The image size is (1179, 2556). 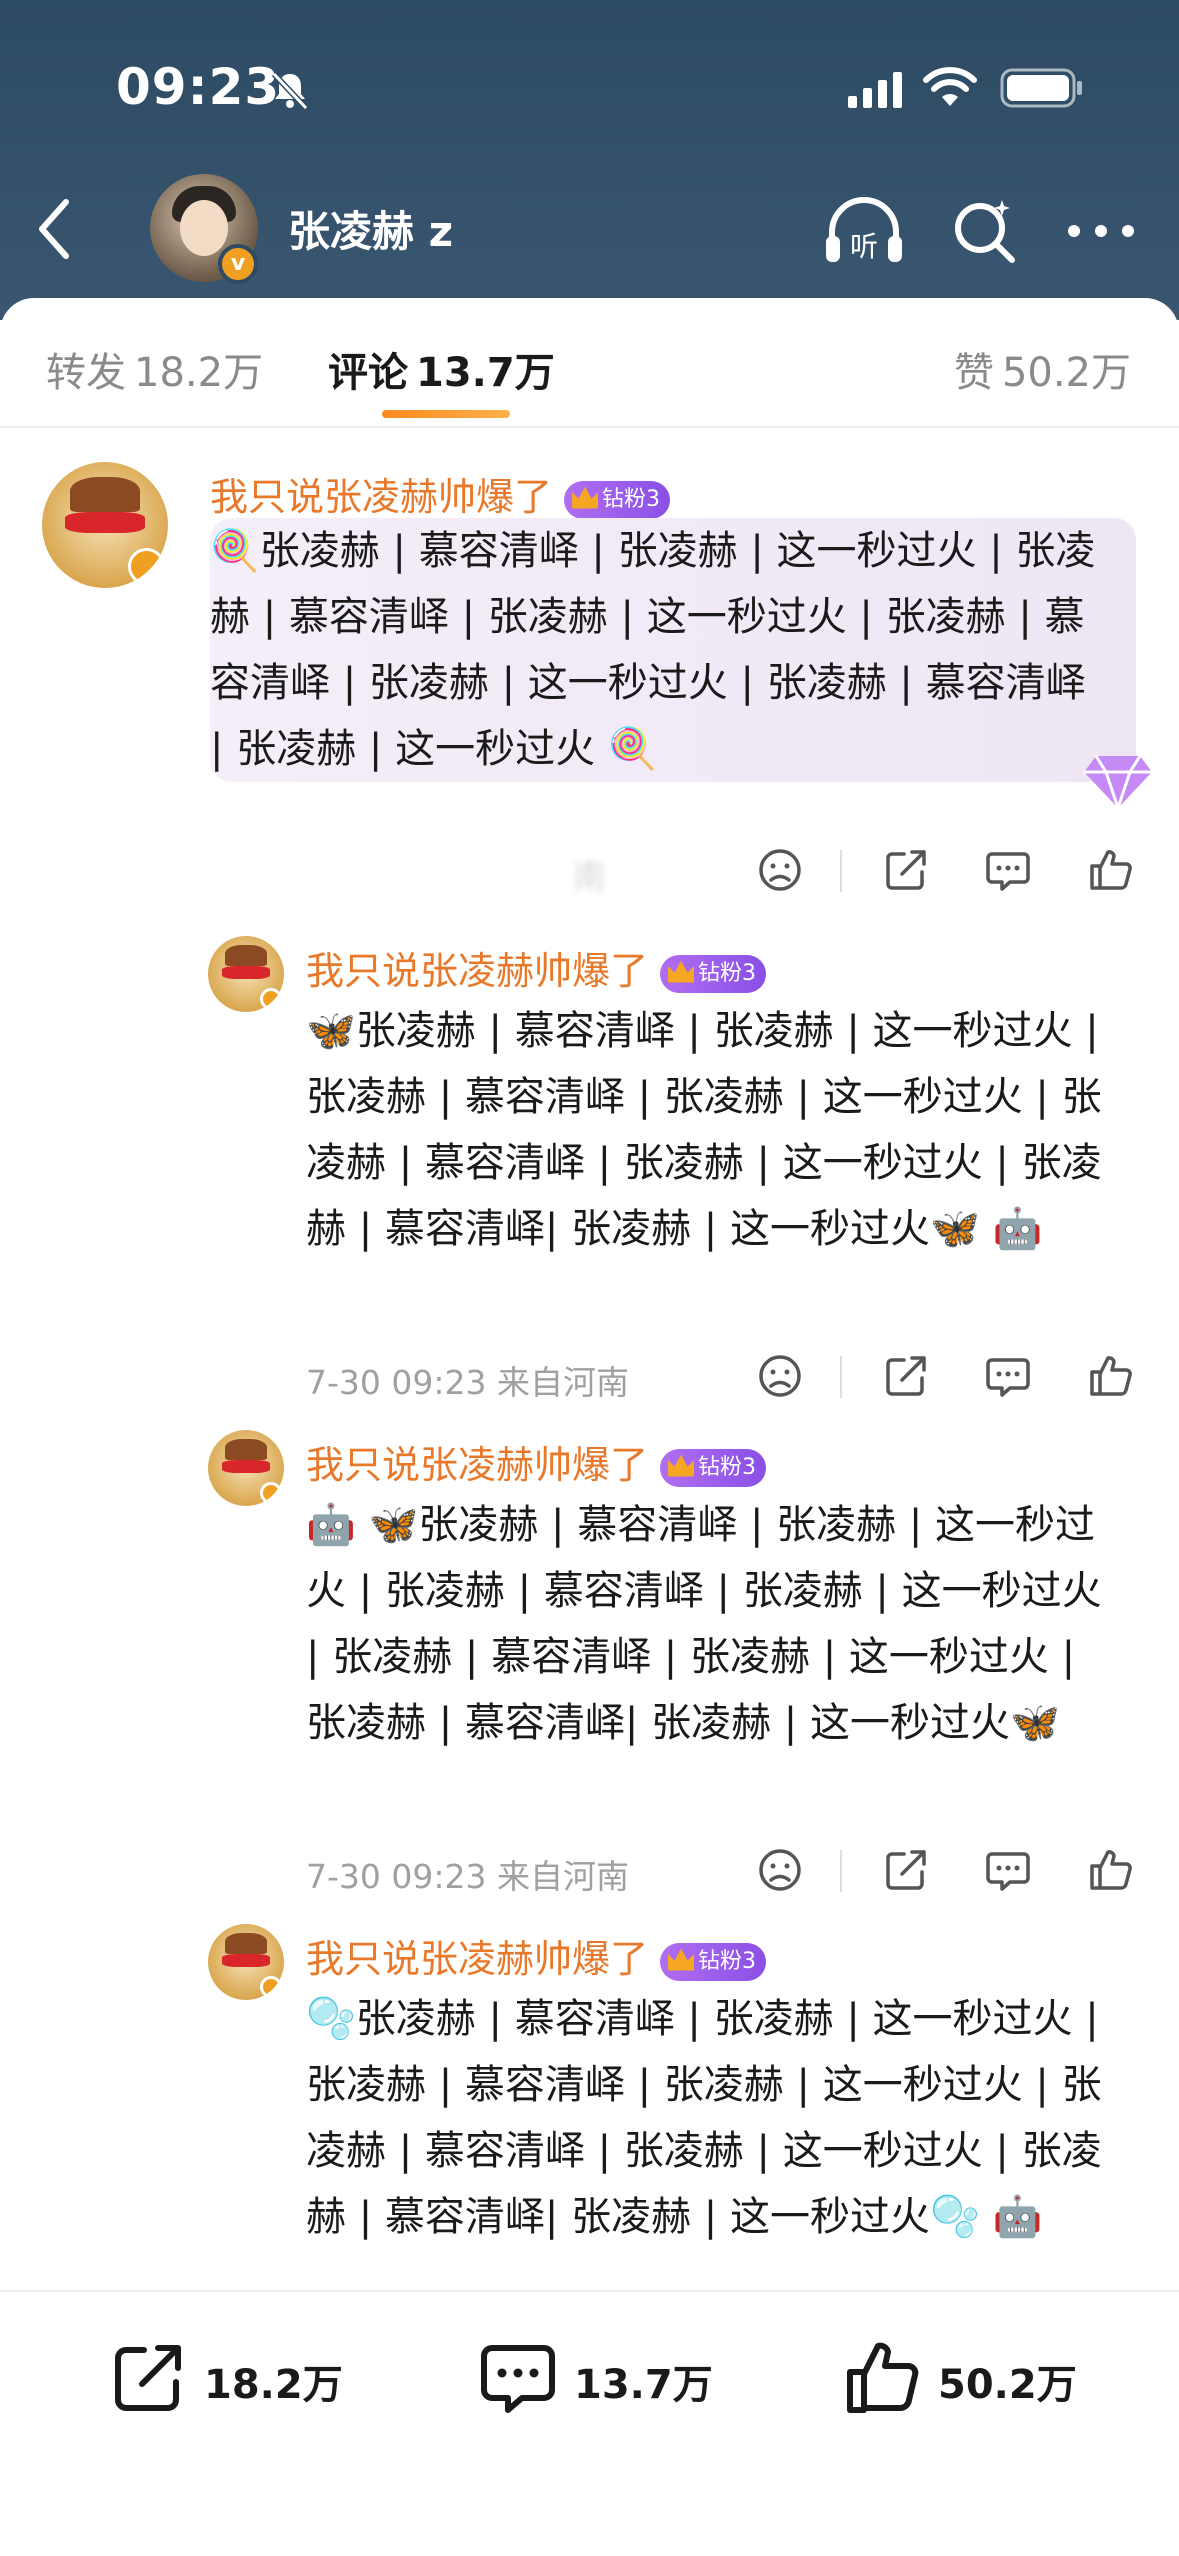 What do you see at coordinates (408, 876) in the screenshot?
I see `comment-meta: 南` at bounding box center [408, 876].